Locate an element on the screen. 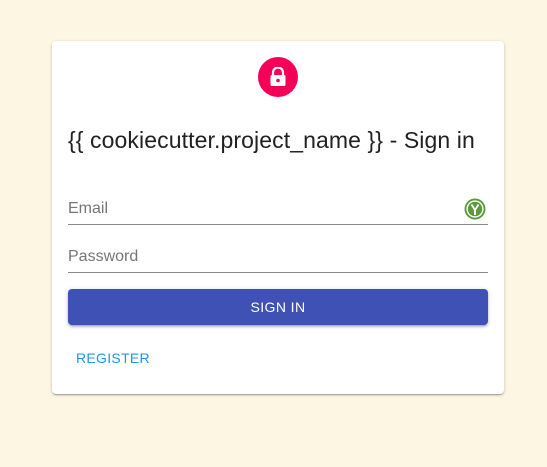 The height and width of the screenshot is (467, 547). register-link: Register is located at coordinates (113, 358).